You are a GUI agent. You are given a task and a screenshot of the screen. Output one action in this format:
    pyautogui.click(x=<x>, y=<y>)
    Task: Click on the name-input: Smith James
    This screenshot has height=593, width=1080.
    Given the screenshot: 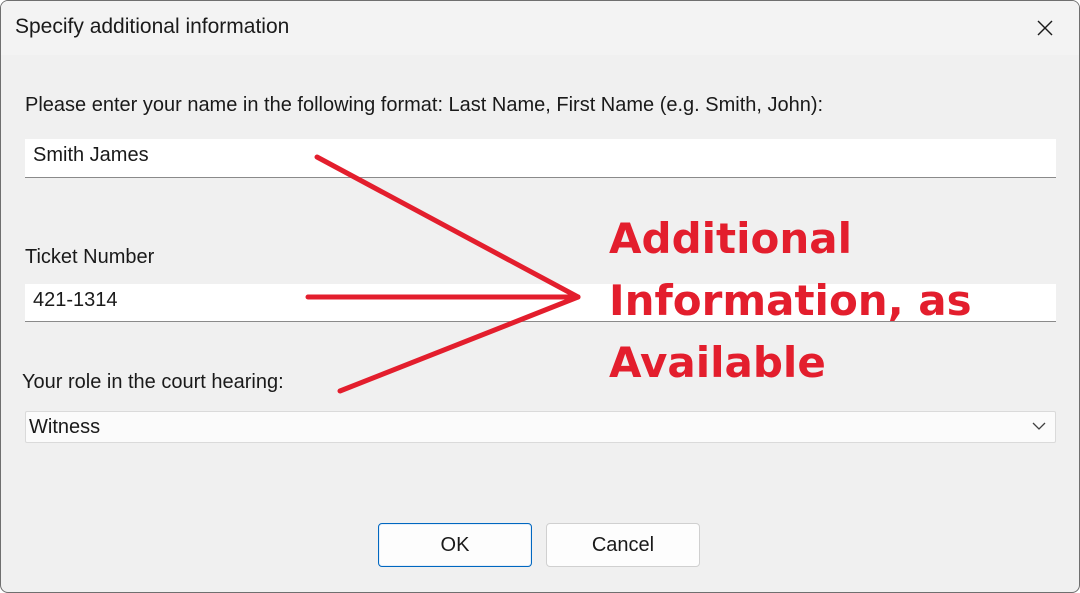 What is the action you would take?
    pyautogui.click(x=540, y=158)
    